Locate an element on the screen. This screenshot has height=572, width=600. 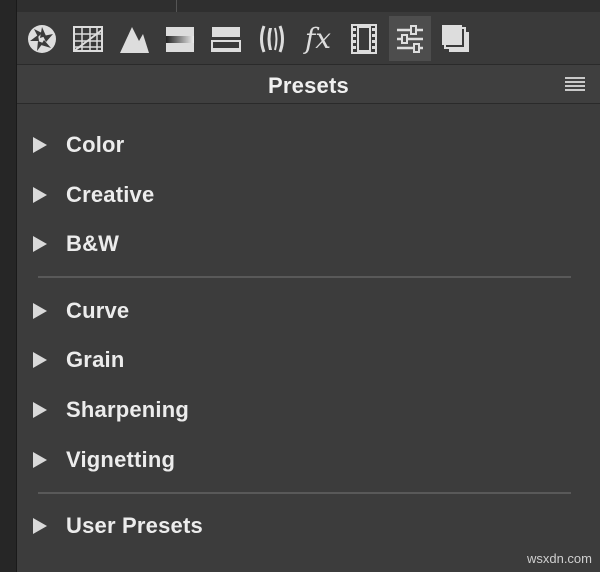
preset-group-vignetting: Vignetting is located at coordinates (299, 460).